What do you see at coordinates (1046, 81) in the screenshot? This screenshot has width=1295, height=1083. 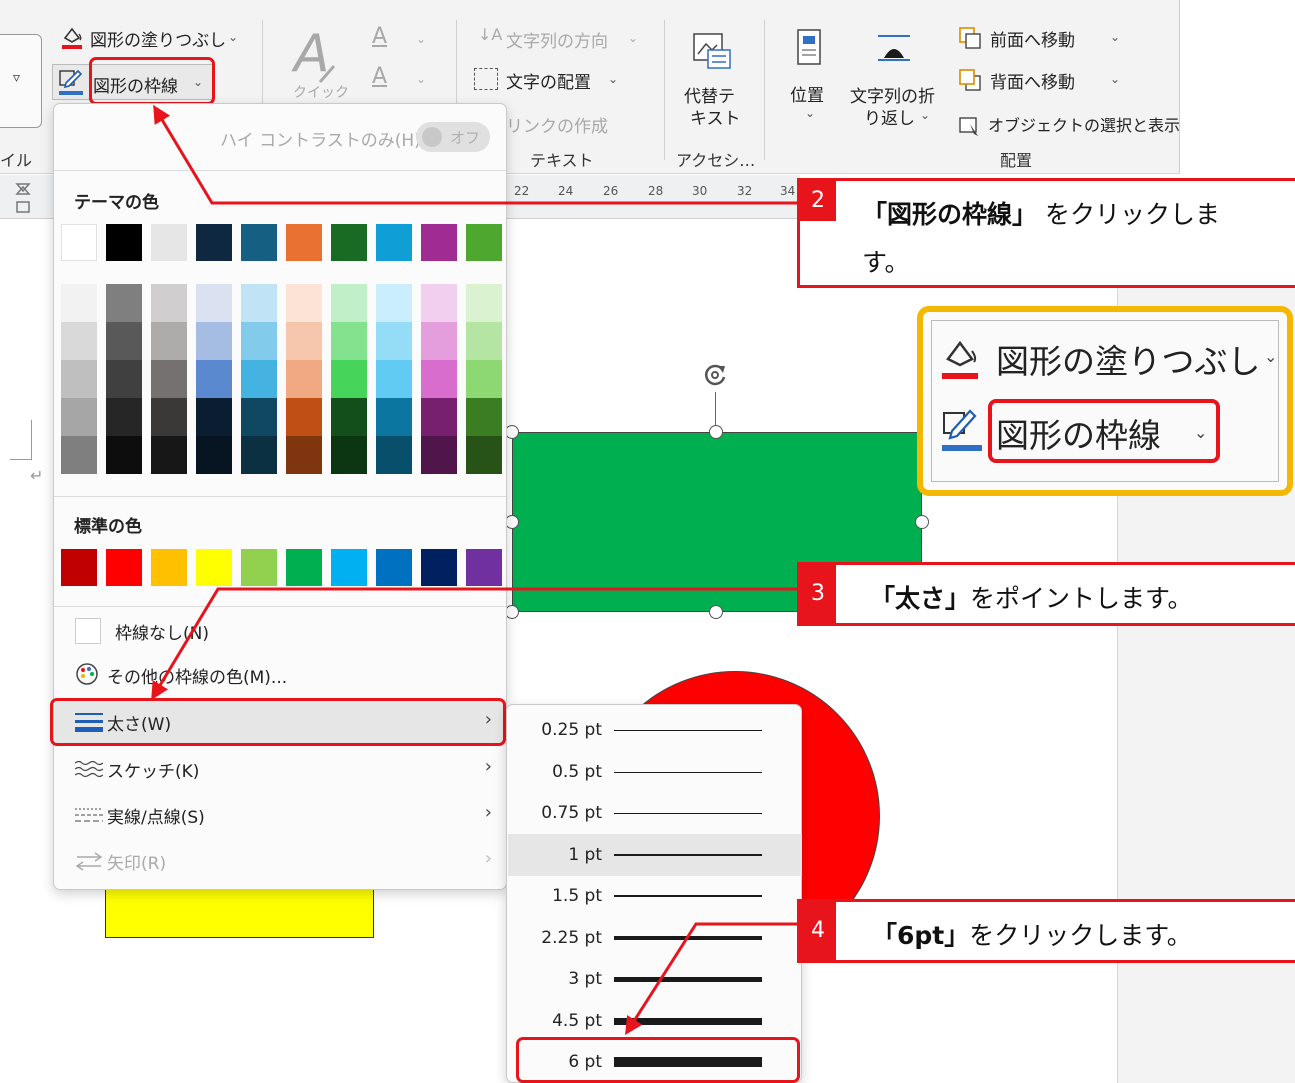 I see `send-backward-button: 背面へ移動 ⌄` at bounding box center [1046, 81].